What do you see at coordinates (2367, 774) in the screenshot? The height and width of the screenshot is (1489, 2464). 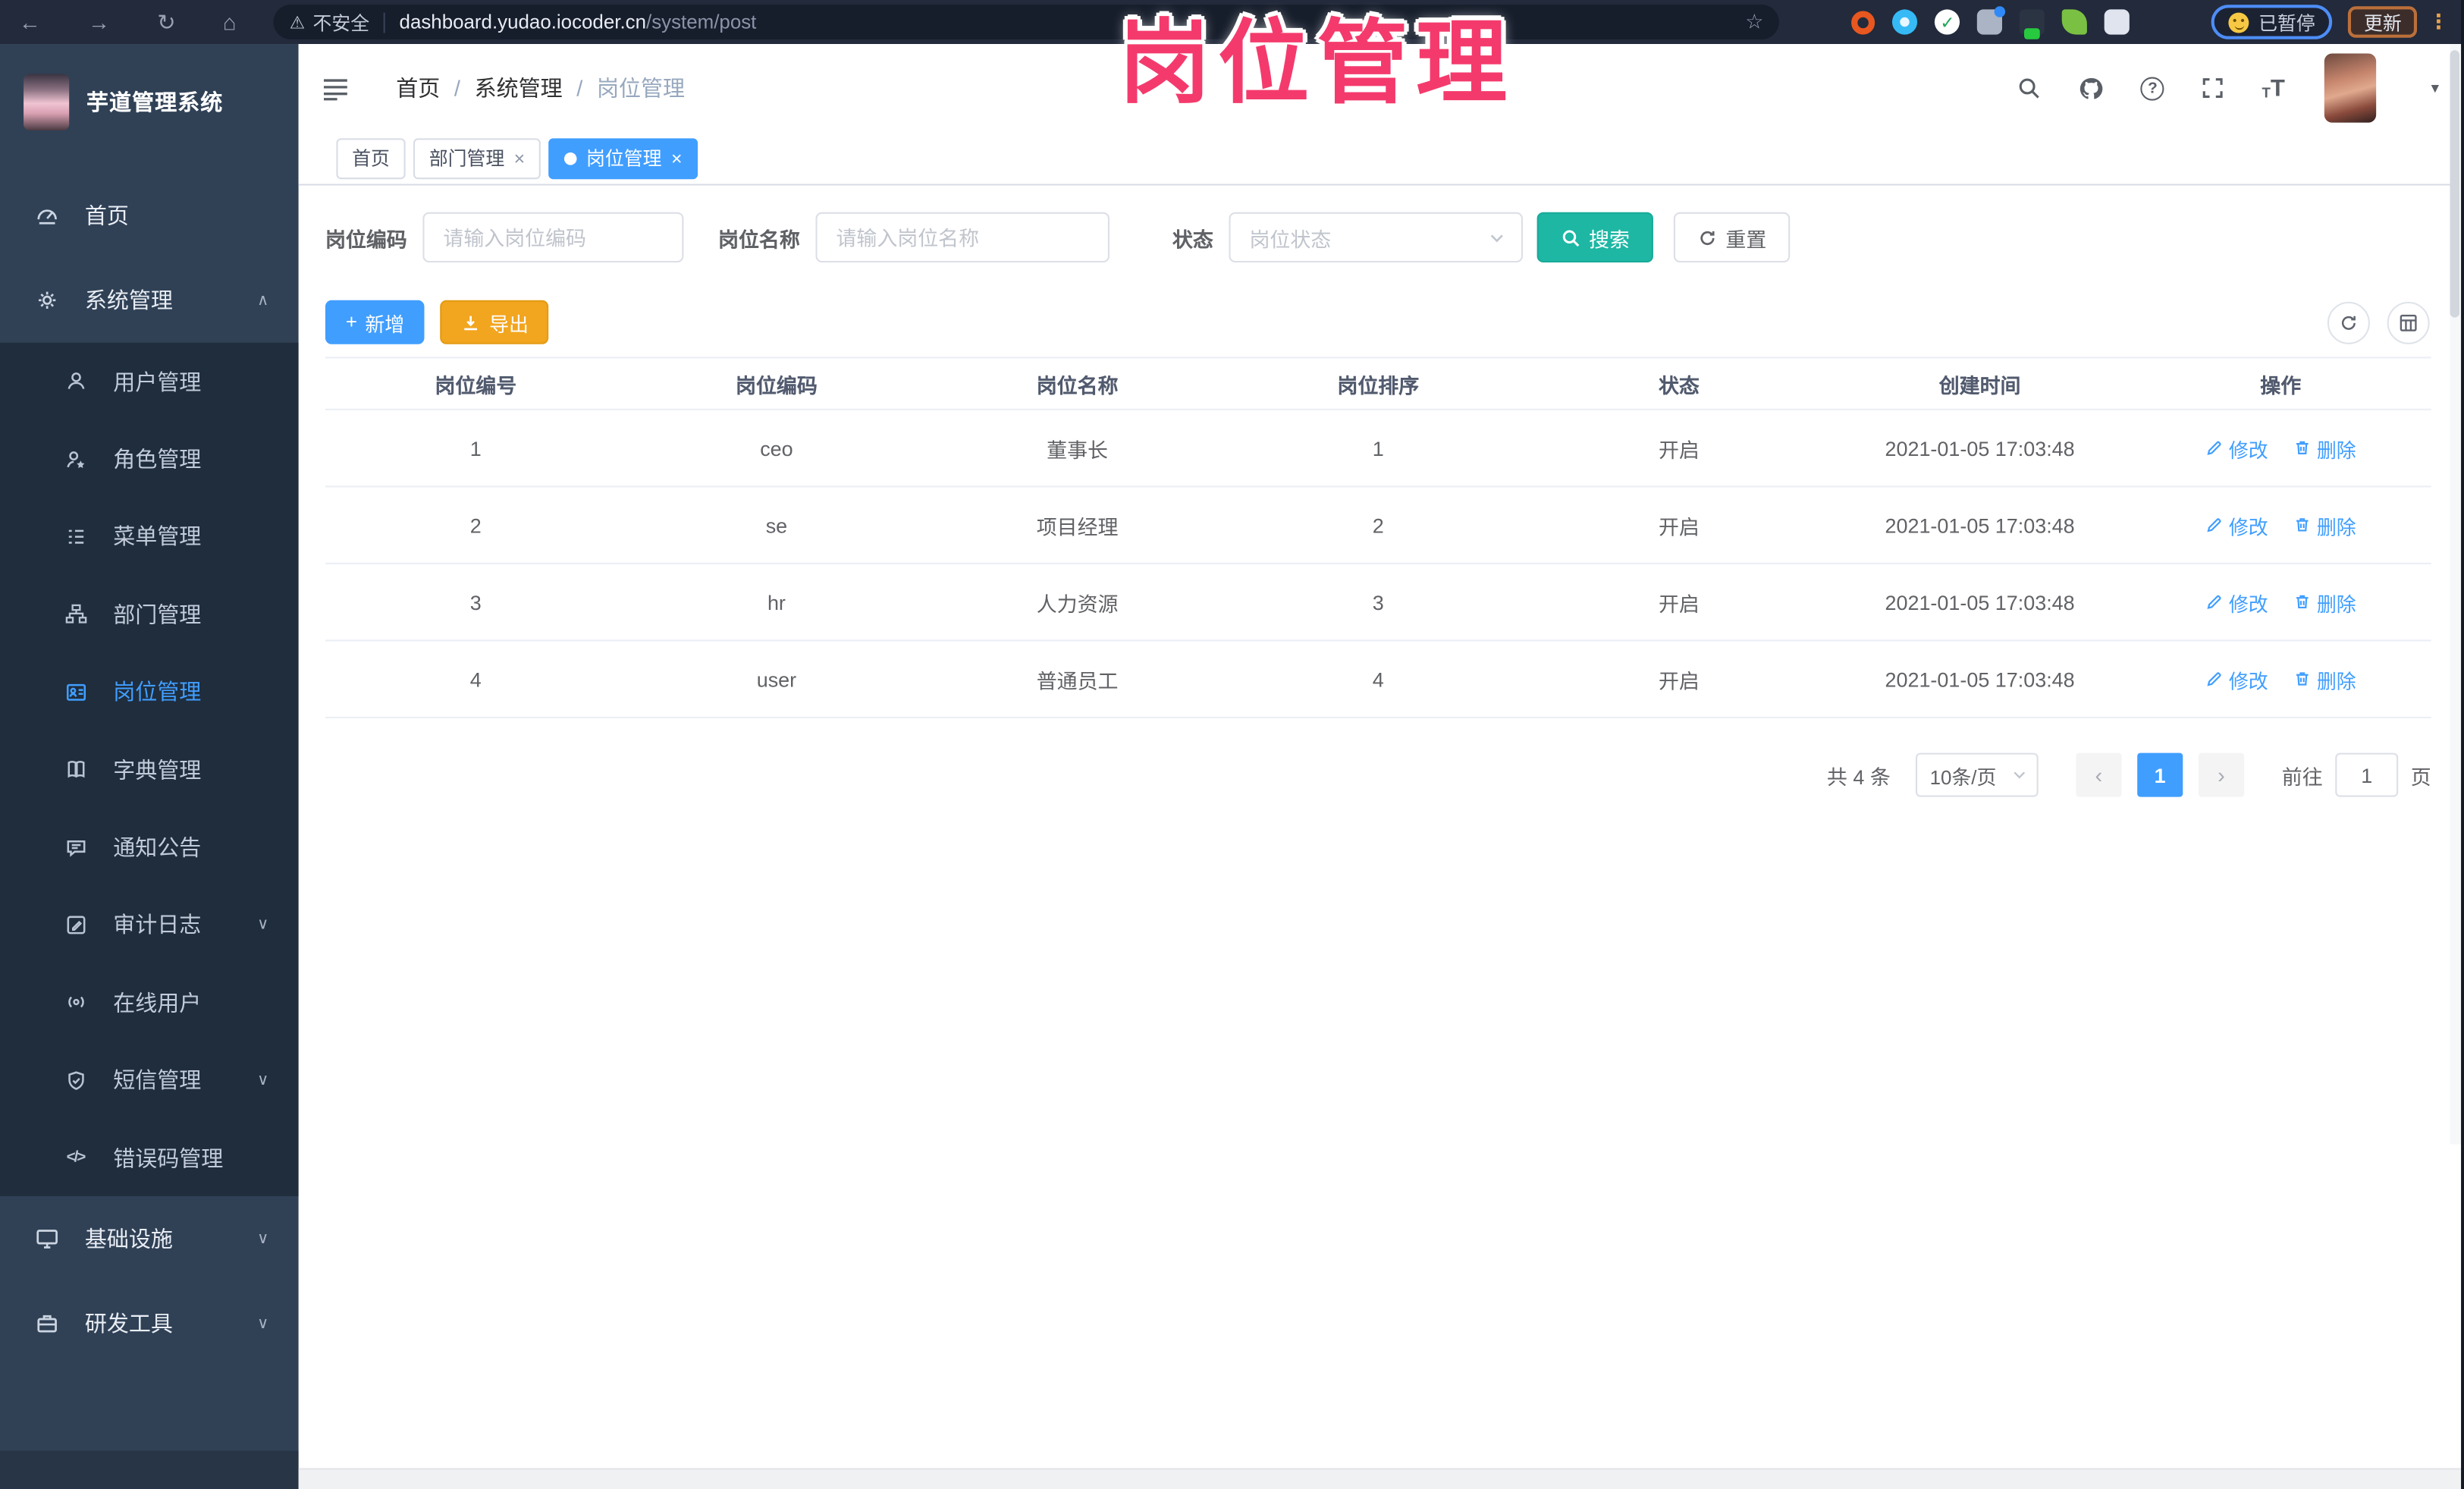 I see `goto-page-input` at bounding box center [2367, 774].